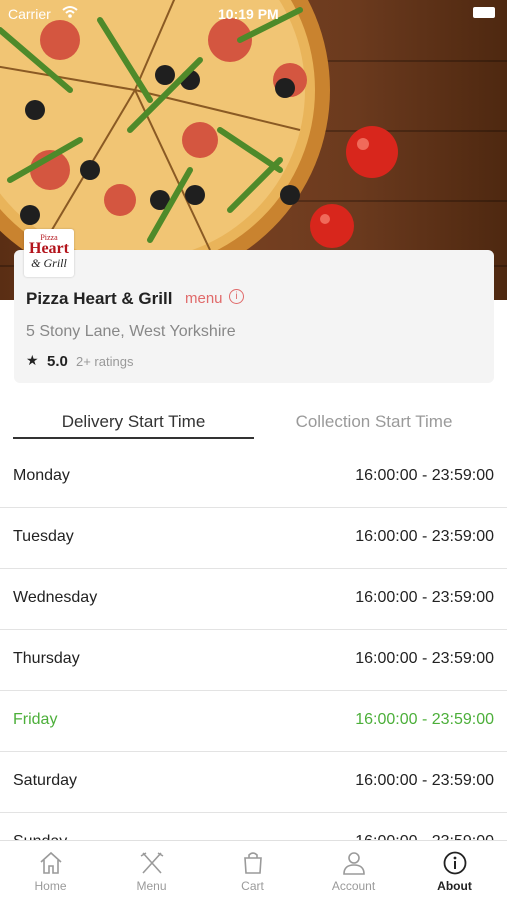 The height and width of the screenshot is (901, 507). I want to click on day-label: Saturday, so click(45, 780).